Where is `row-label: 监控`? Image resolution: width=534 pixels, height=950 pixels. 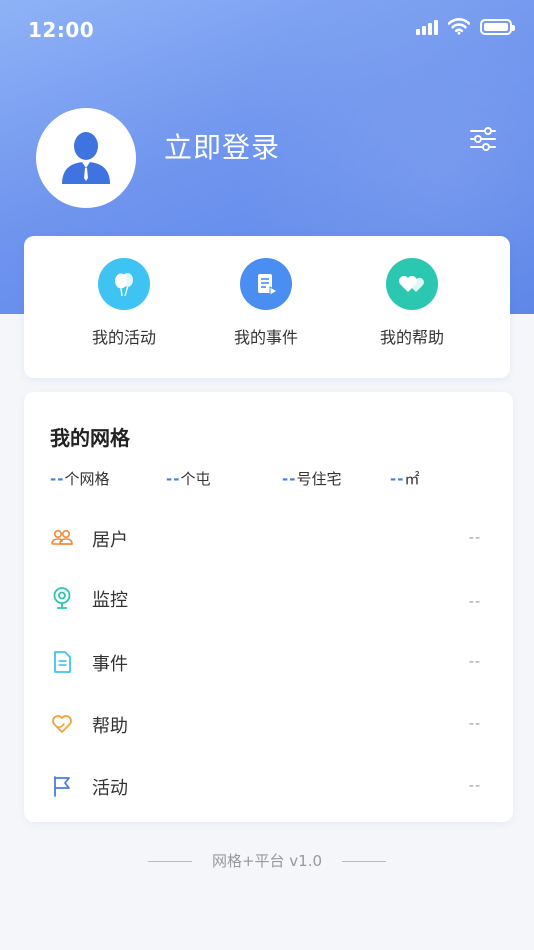
row-label: 监控 is located at coordinates (110, 600).